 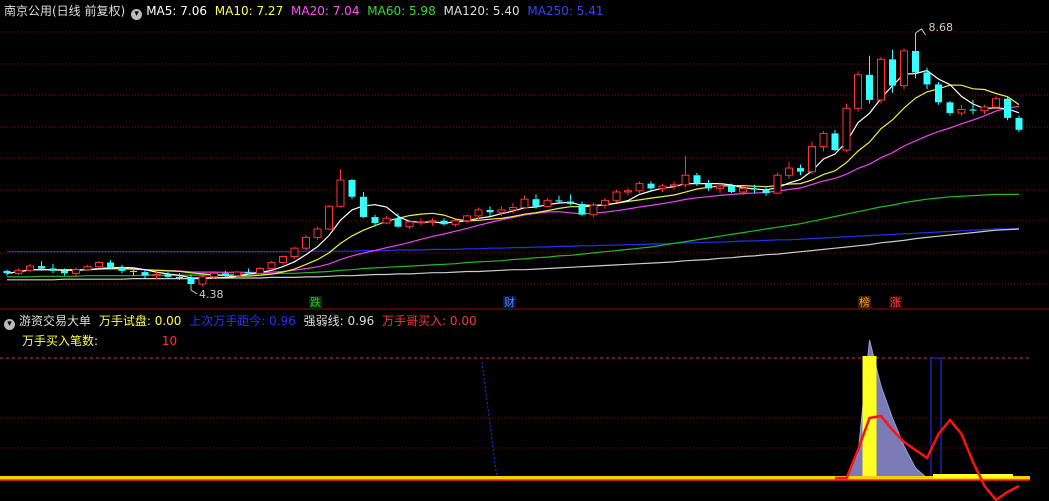 What do you see at coordinates (920, 32) in the screenshot?
I see `high-pointer` at bounding box center [920, 32].